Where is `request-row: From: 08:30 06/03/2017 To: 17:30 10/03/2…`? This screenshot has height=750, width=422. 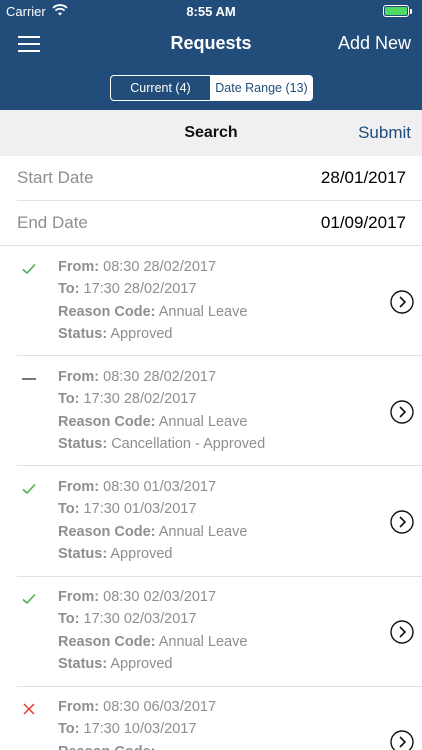 request-row: From: 08:30 06/03/2017 To: 17:30 10/03/2… is located at coordinates (211, 718).